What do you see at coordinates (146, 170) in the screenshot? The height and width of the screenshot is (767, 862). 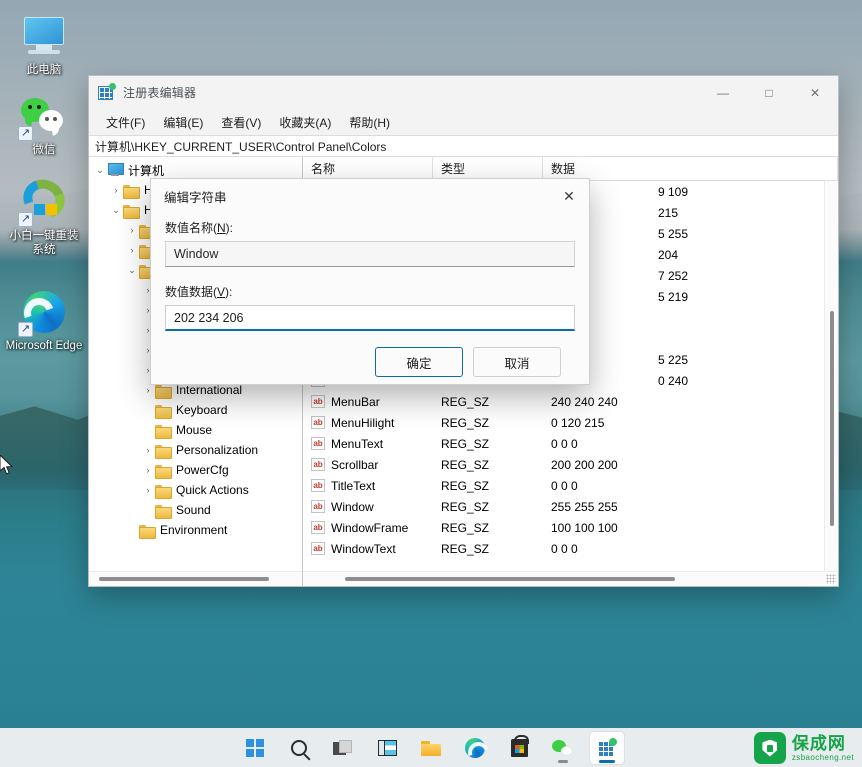 I see `tree-item-label: 计算机` at bounding box center [146, 170].